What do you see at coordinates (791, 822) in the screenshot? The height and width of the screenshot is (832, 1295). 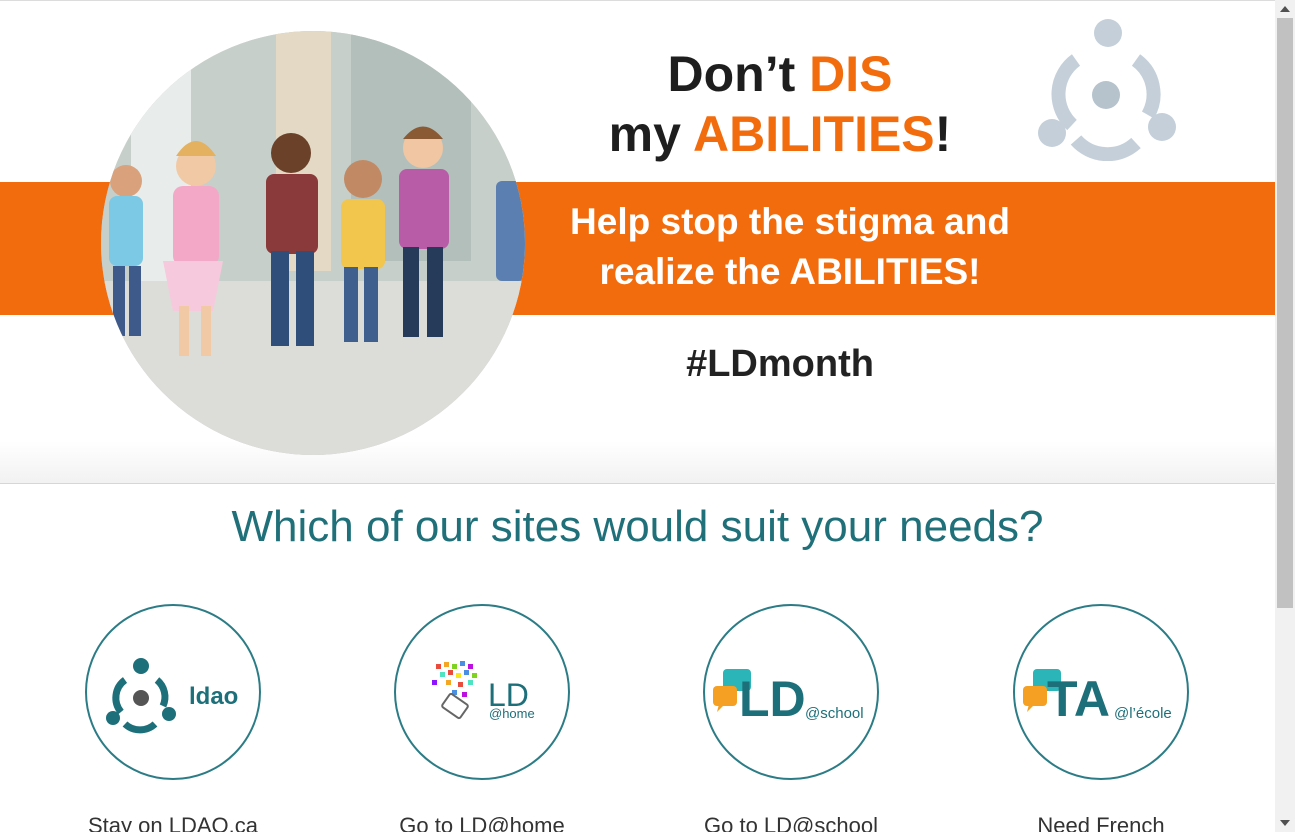 I see `site-label: Go to LD@school` at bounding box center [791, 822].